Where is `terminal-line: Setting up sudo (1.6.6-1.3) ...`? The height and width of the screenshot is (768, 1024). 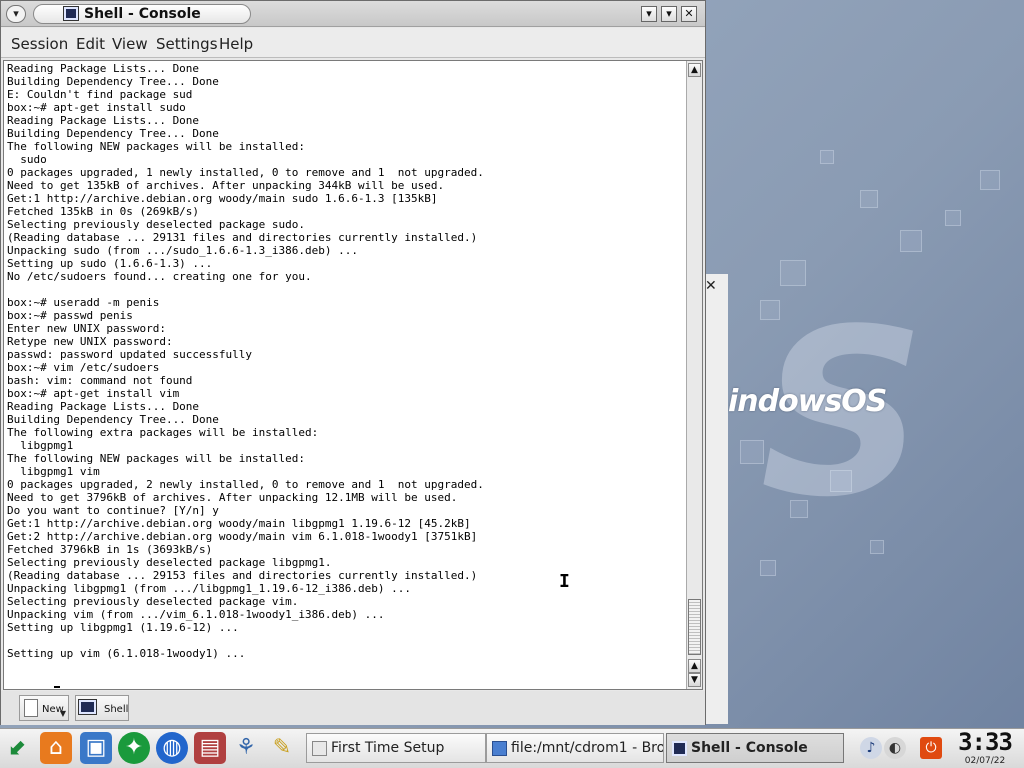 terminal-line: Setting up sudo (1.6.6-1.3) ... is located at coordinates (110, 263).